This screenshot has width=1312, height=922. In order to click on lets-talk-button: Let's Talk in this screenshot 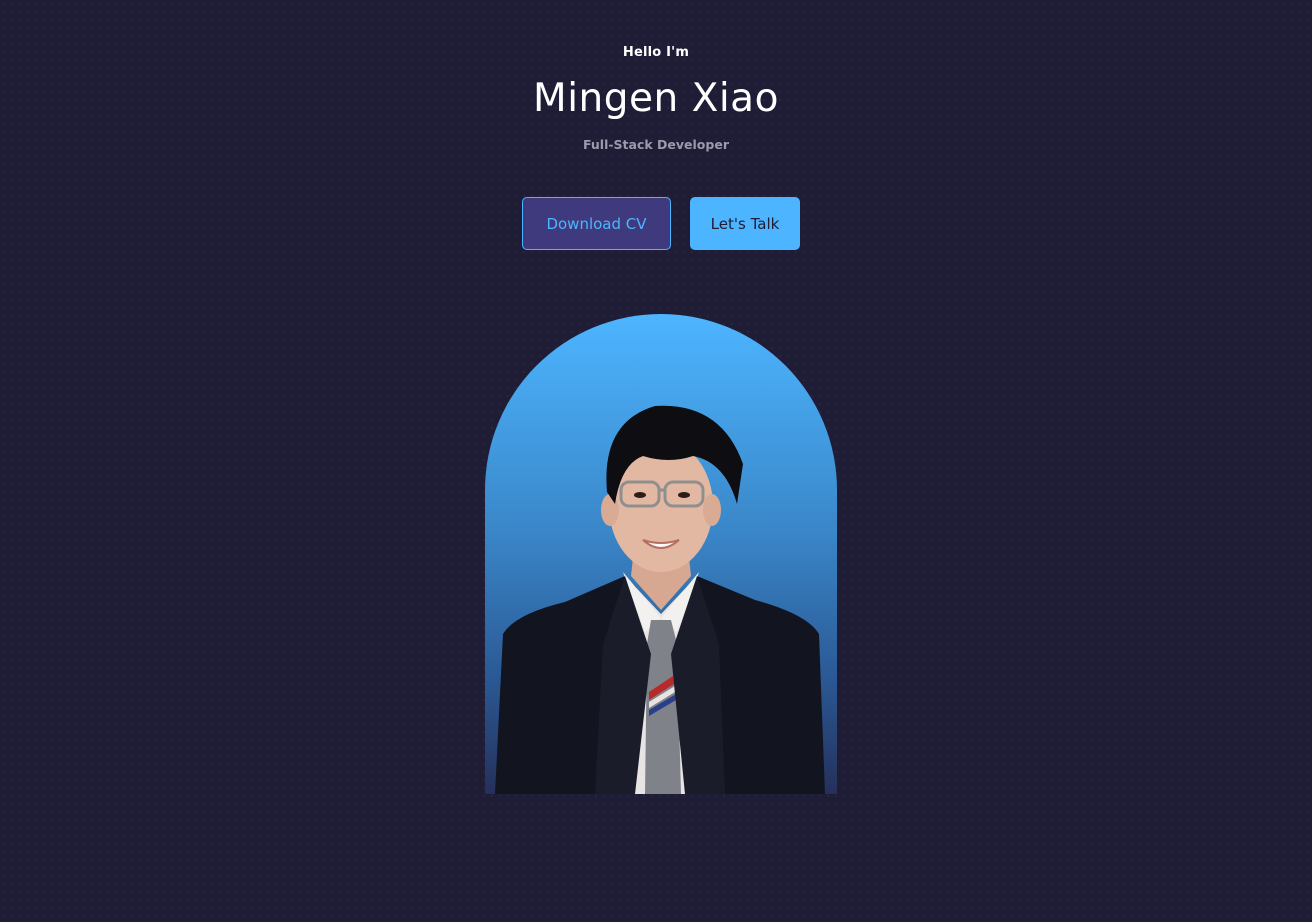, I will do `click(745, 223)`.